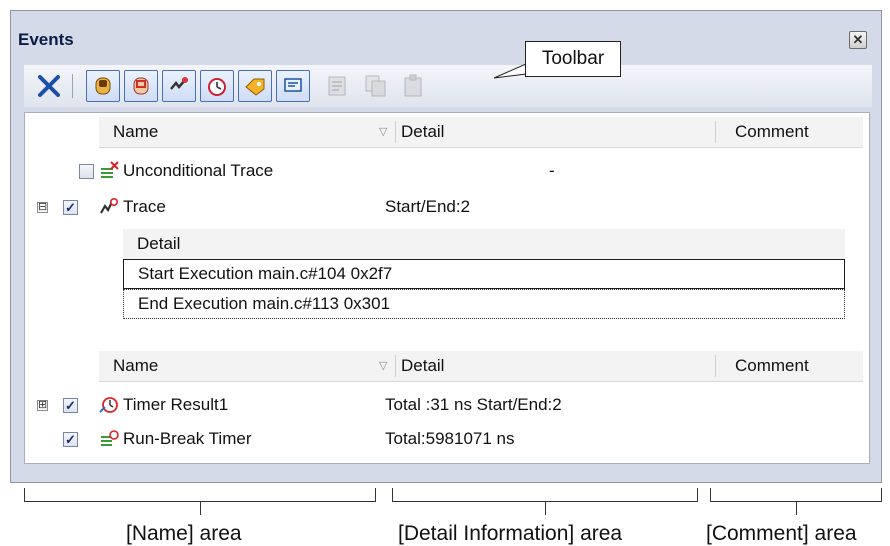  I want to click on event-detail: -, so click(552, 170).